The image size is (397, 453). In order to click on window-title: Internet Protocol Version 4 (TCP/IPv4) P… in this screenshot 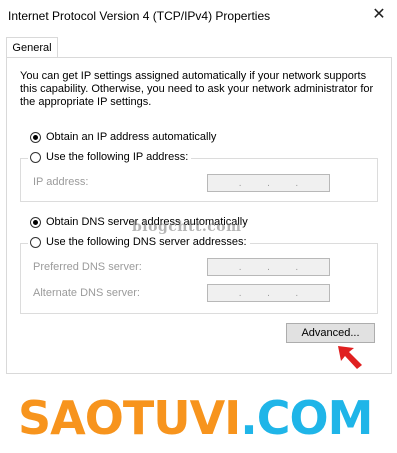, I will do `click(139, 16)`.